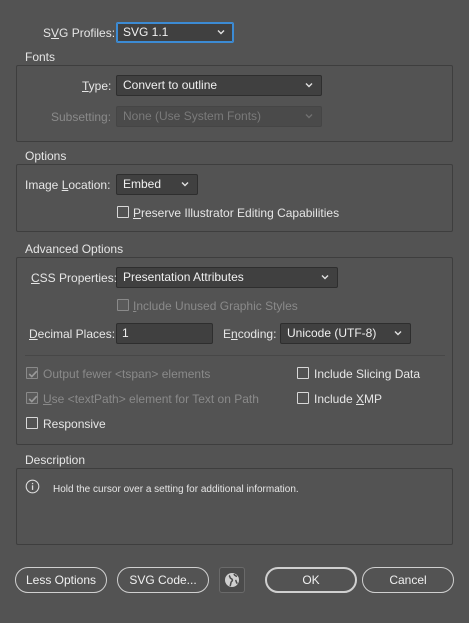  I want to click on css-properties-label: CSS Properties:, so click(74, 278).